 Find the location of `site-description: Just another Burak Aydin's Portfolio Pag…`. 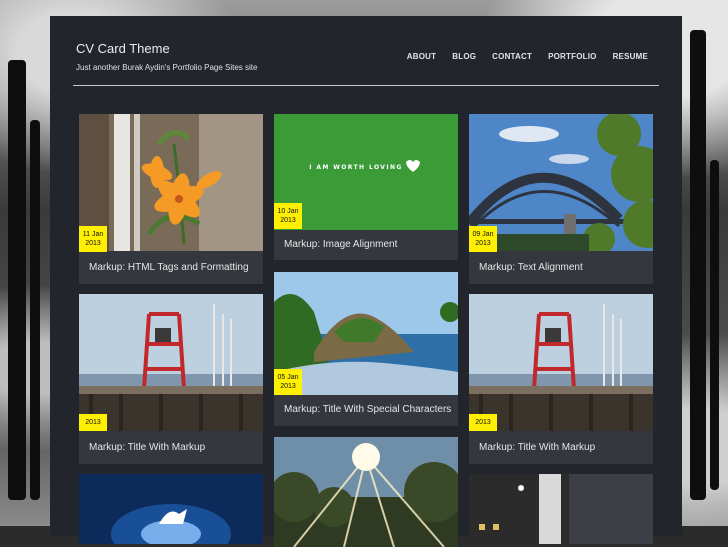

site-description: Just another Burak Aydin's Portfolio Pag… is located at coordinates (167, 67).